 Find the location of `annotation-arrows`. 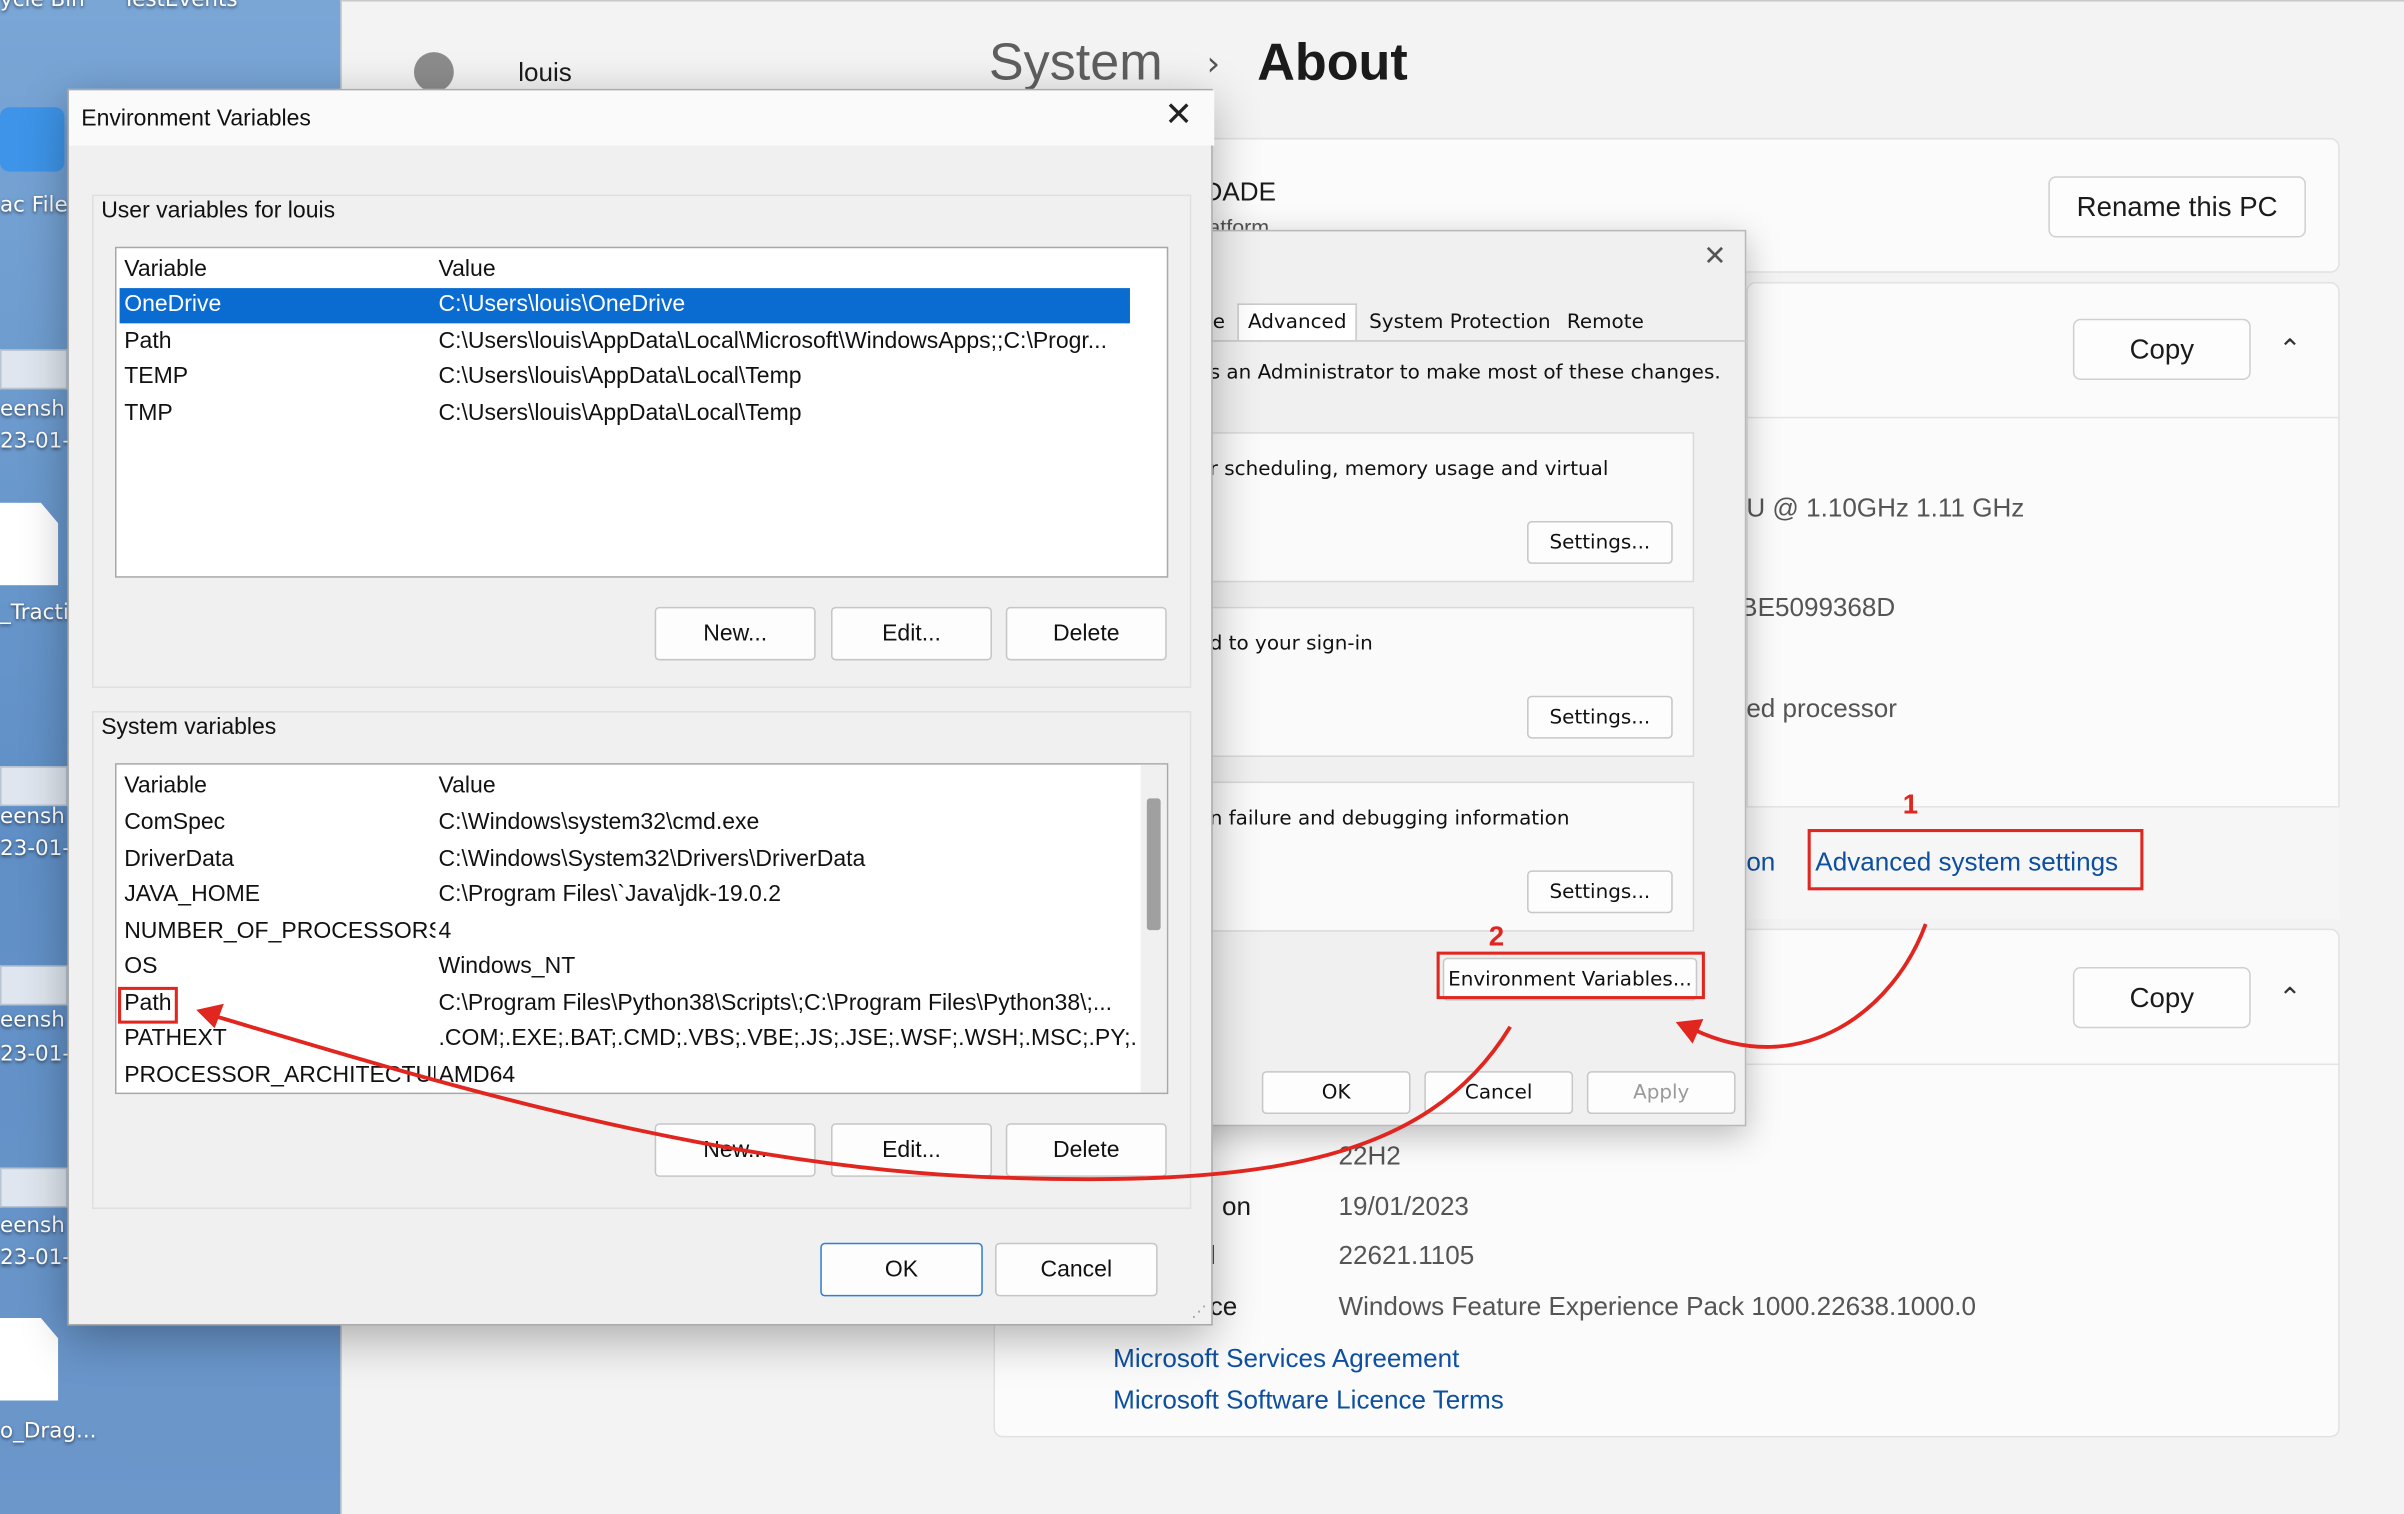

annotation-arrows is located at coordinates (1062, 1052).